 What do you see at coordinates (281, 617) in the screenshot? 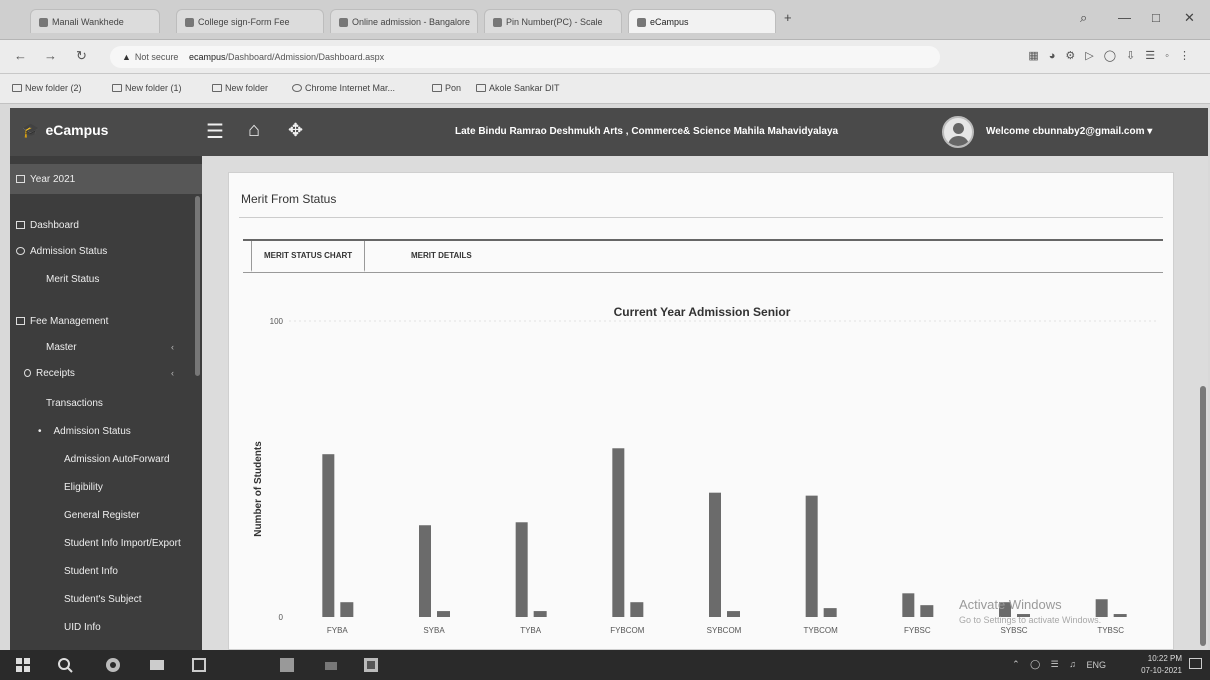
I see `y-tick-label: 0` at bounding box center [281, 617].